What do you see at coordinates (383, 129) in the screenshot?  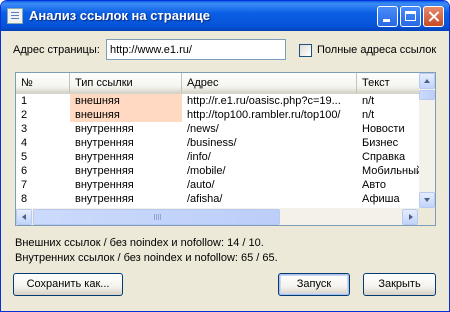 I see `row-text: Новости` at bounding box center [383, 129].